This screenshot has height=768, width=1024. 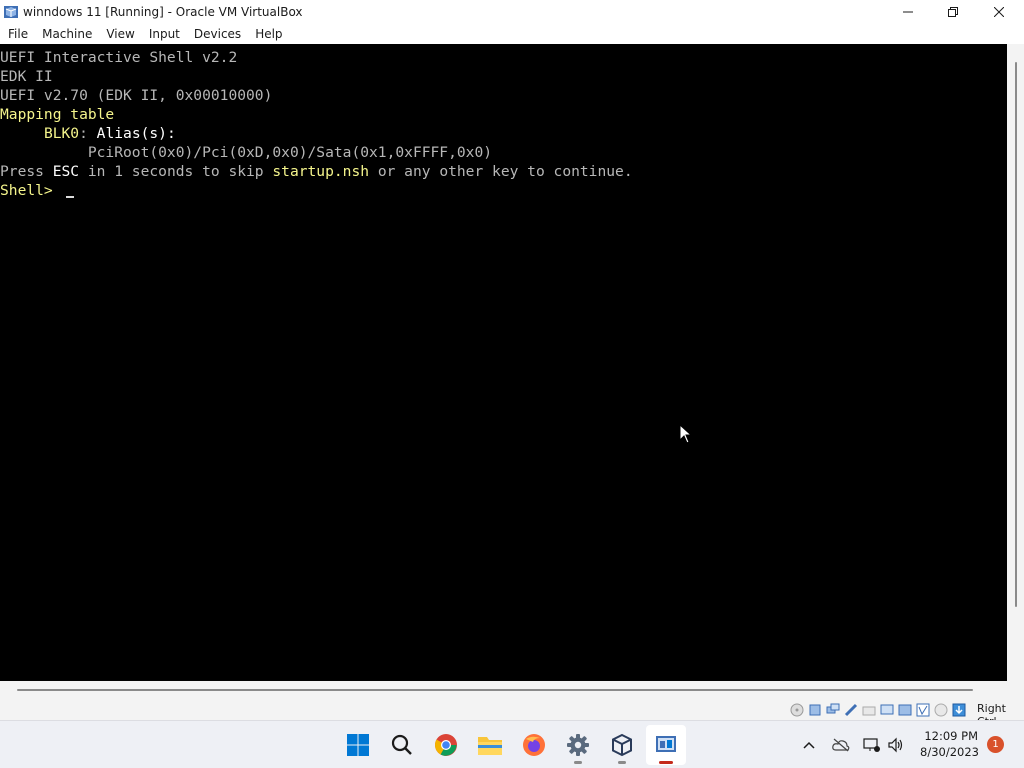 What do you see at coordinates (268, 33) in the screenshot?
I see `menu-help: Help` at bounding box center [268, 33].